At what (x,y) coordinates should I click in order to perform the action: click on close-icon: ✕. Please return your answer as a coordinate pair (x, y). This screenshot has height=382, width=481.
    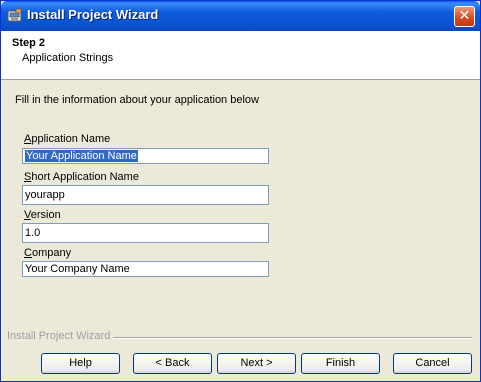
    Looking at the image, I should click on (464, 16).